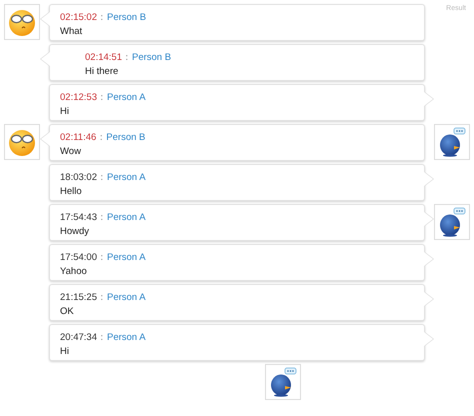 The height and width of the screenshot is (416, 474). What do you see at coordinates (78, 17) in the screenshot?
I see `timestamp: 02:15:02` at bounding box center [78, 17].